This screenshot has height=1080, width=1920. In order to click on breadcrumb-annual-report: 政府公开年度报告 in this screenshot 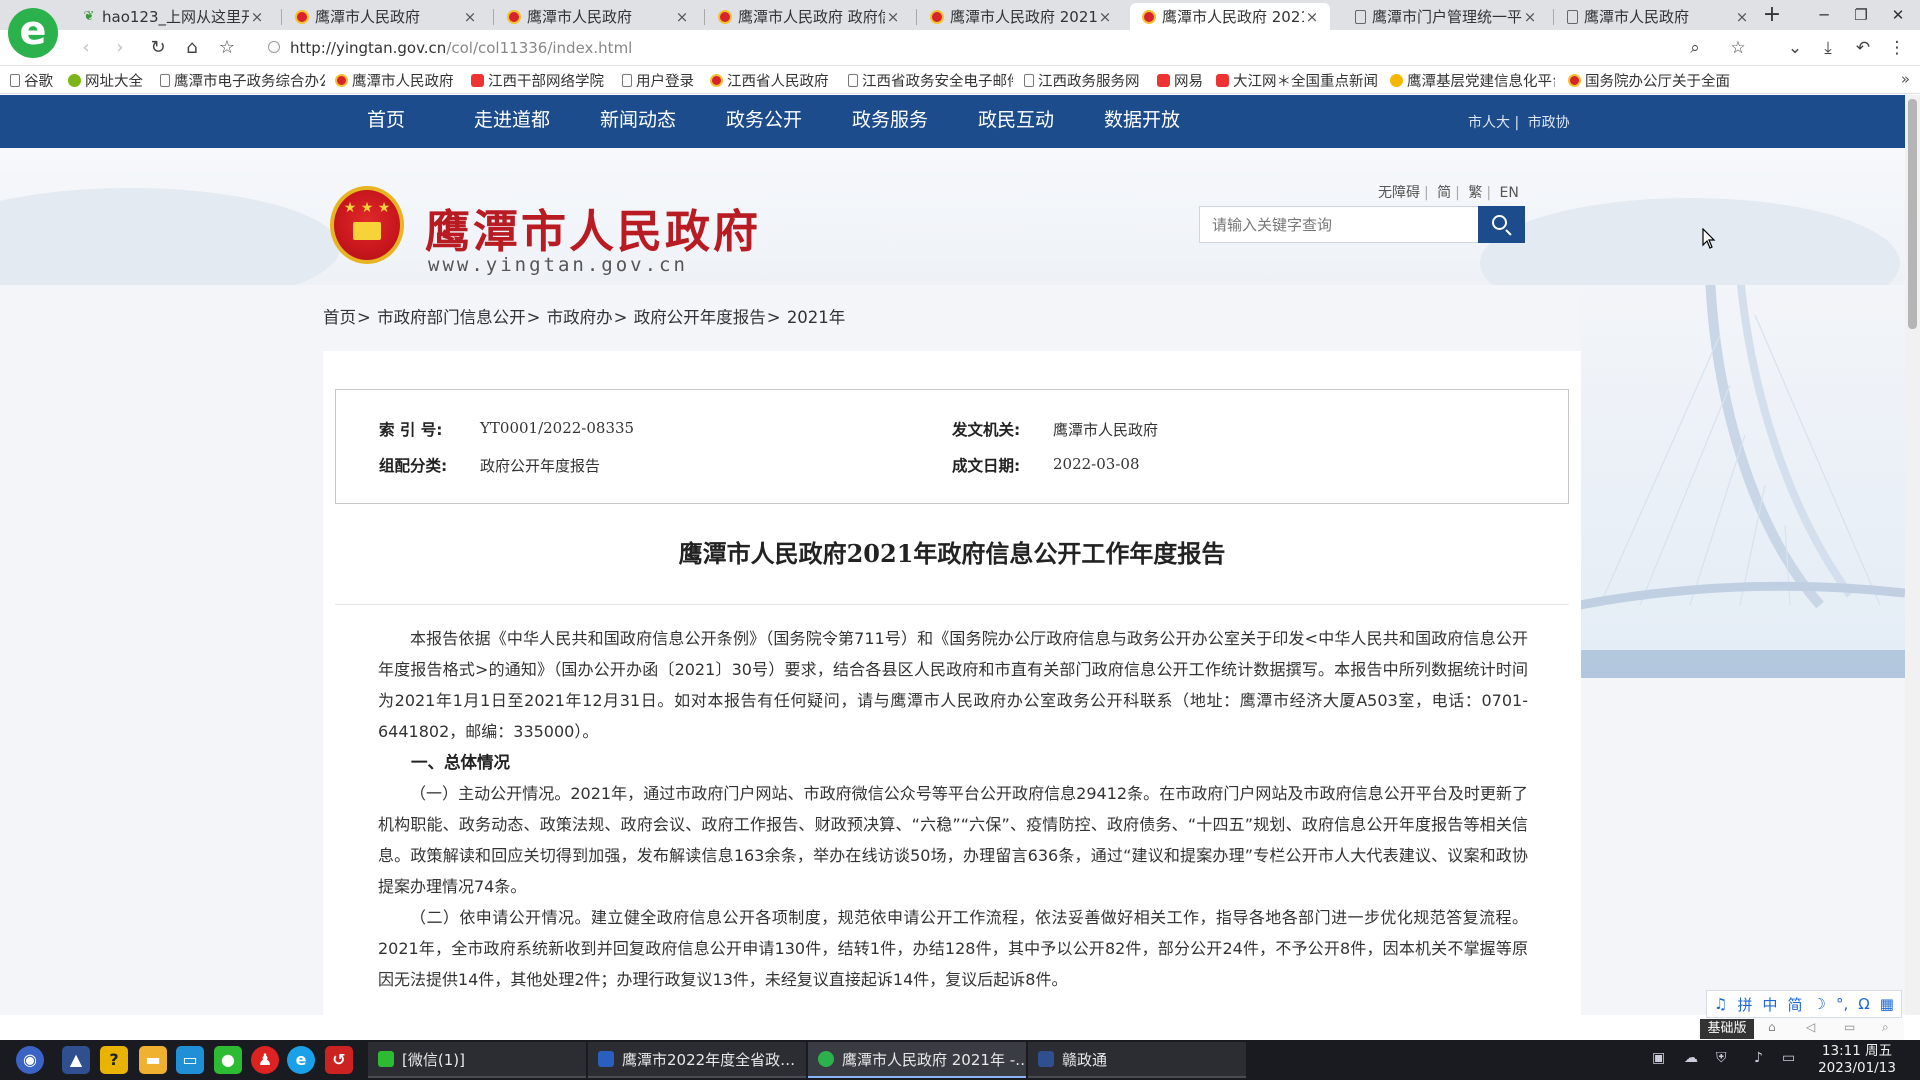, I will do `click(700, 317)`.